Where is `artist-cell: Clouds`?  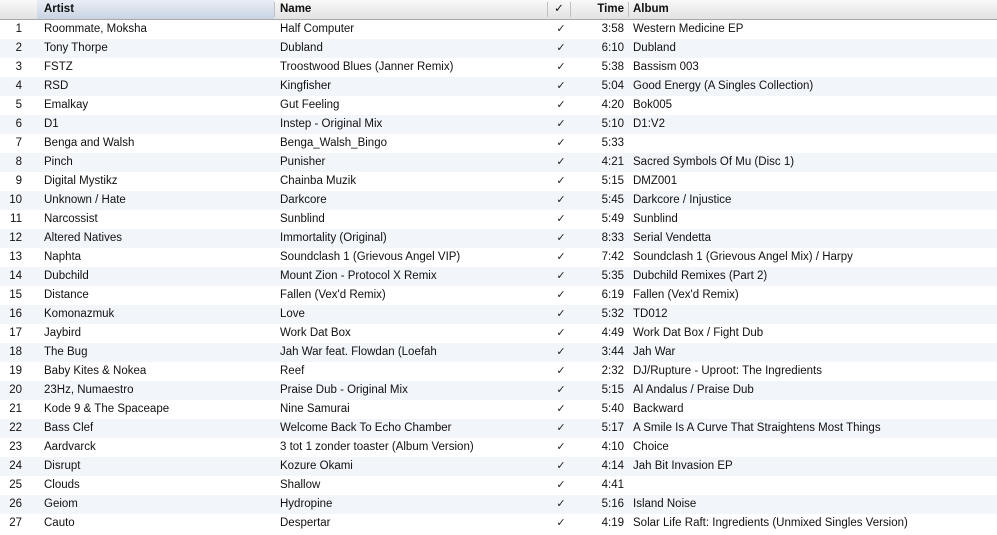
artist-cell: Clouds is located at coordinates (62, 485).